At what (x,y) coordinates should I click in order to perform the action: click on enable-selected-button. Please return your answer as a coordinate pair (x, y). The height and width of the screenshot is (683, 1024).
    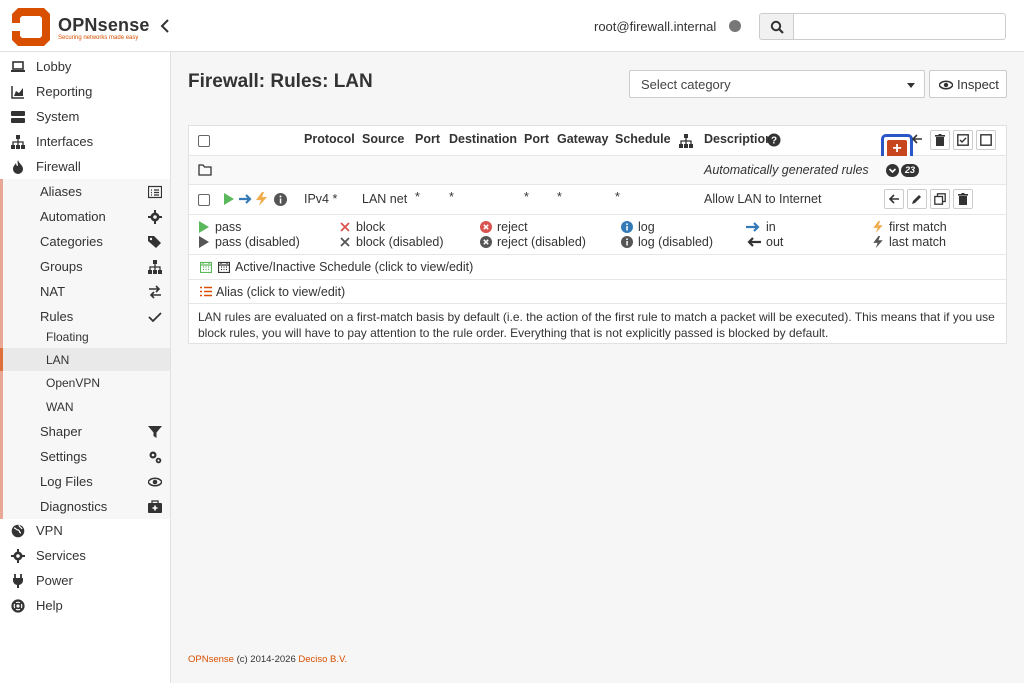
    Looking at the image, I should click on (963, 140).